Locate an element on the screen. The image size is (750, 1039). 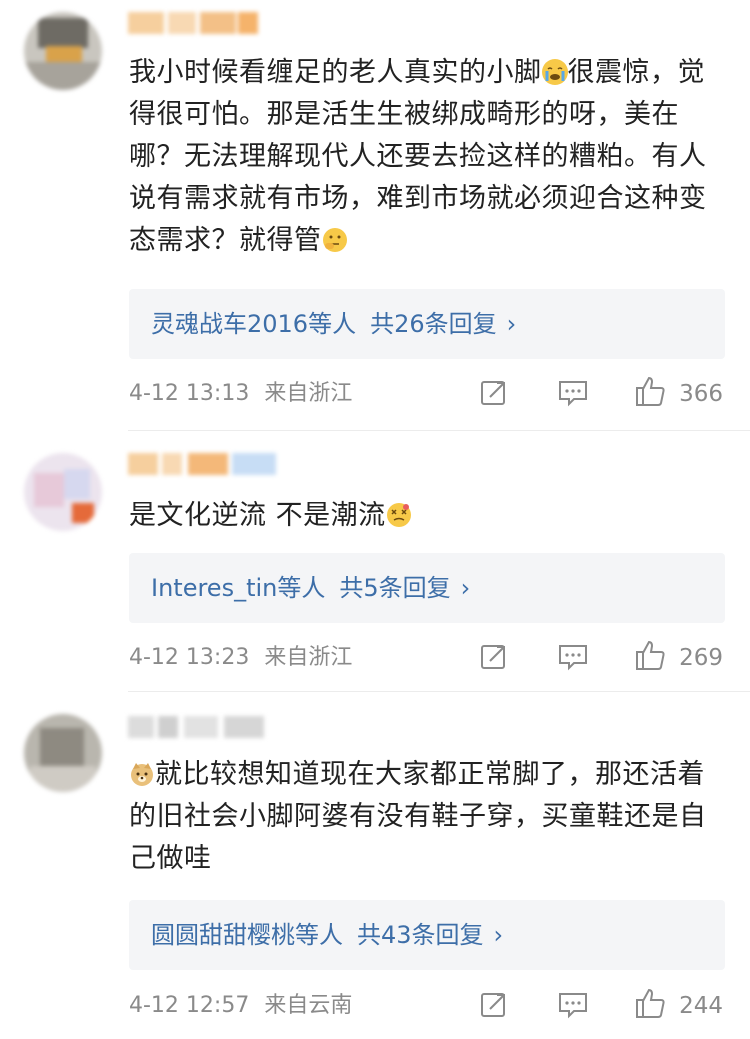
reply-users: Interes_tin等人 is located at coordinates (238, 588).